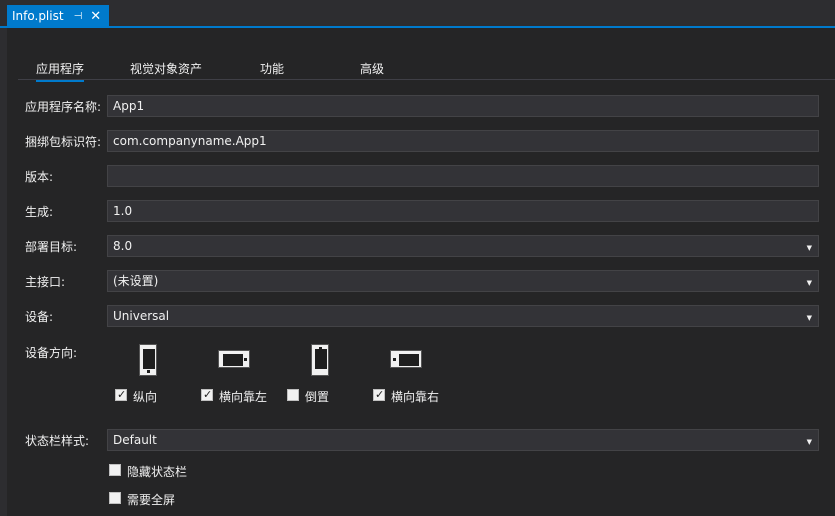  I want to click on portrait-label: 纵向, so click(145, 397).